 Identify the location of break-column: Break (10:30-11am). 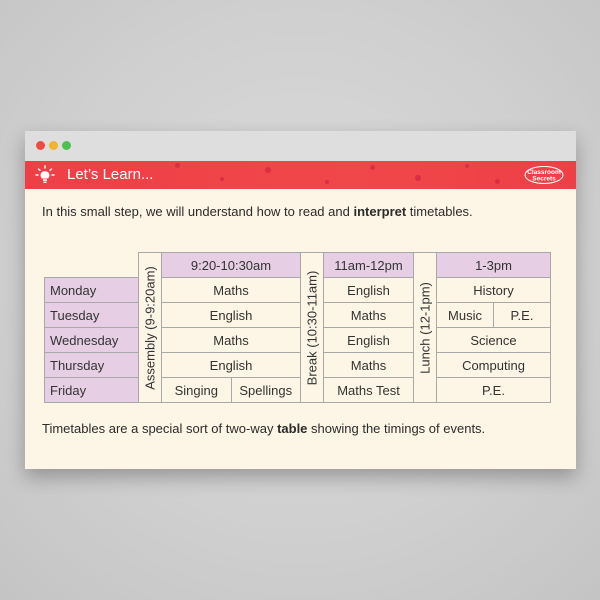
(312, 327).